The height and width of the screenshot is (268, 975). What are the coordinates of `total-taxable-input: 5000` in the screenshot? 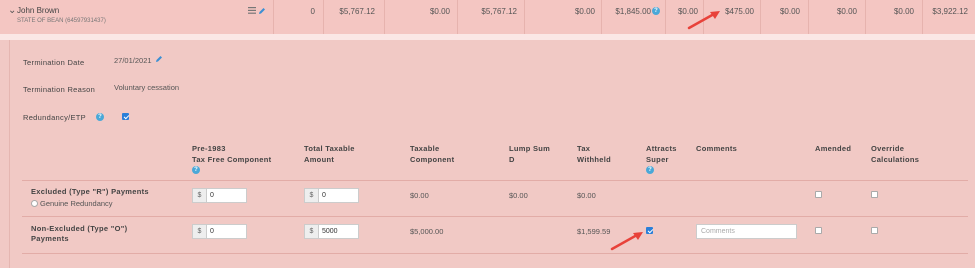 It's located at (338, 231).